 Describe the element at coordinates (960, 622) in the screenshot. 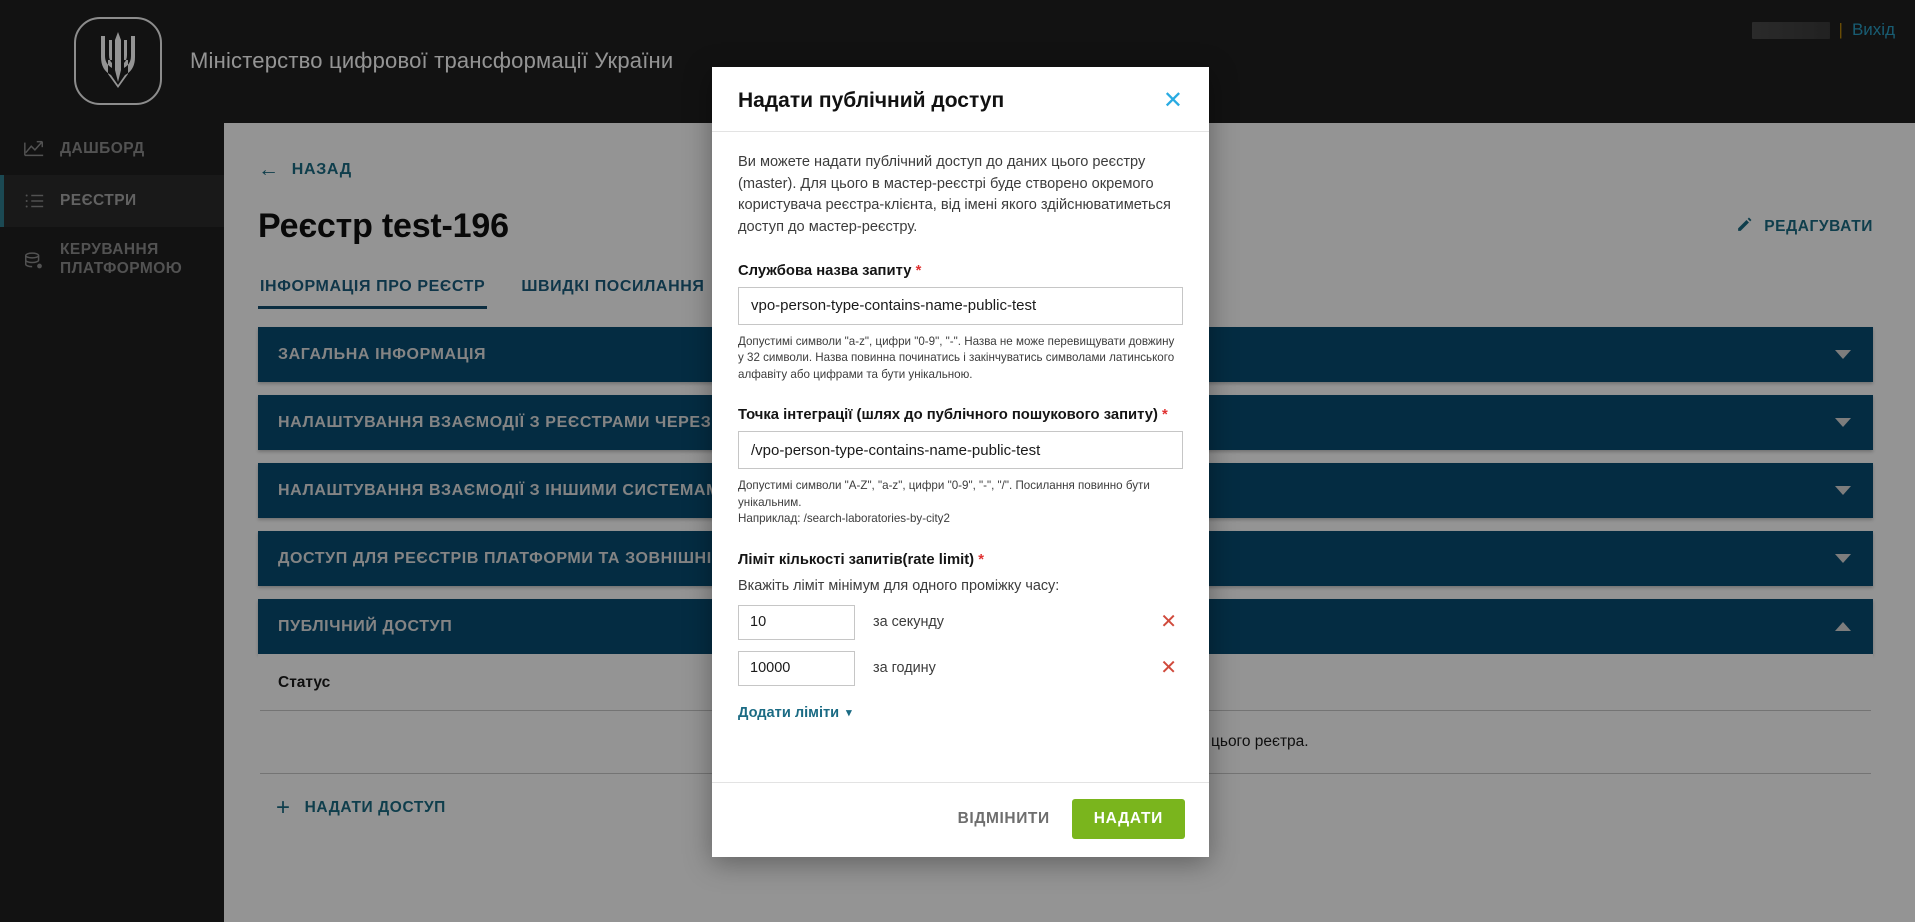

I see `rate-limit-row-second: за секунду ✕` at that location.